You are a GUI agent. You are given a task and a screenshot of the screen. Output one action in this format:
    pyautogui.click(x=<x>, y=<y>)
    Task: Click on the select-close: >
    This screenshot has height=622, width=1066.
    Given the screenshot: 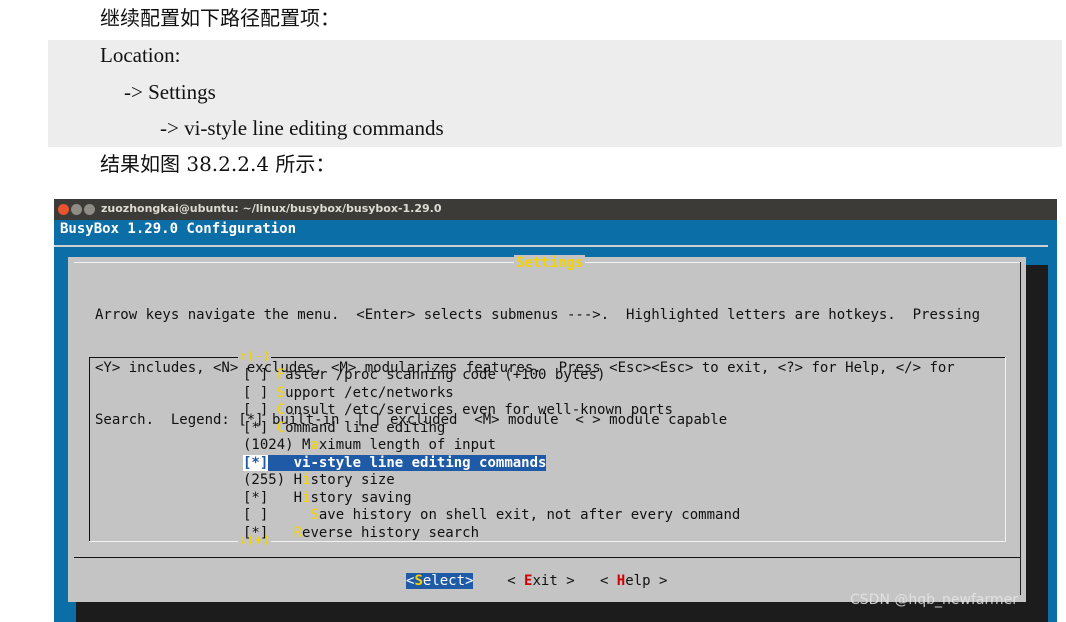 What is the action you would take?
    pyautogui.click(x=469, y=581)
    